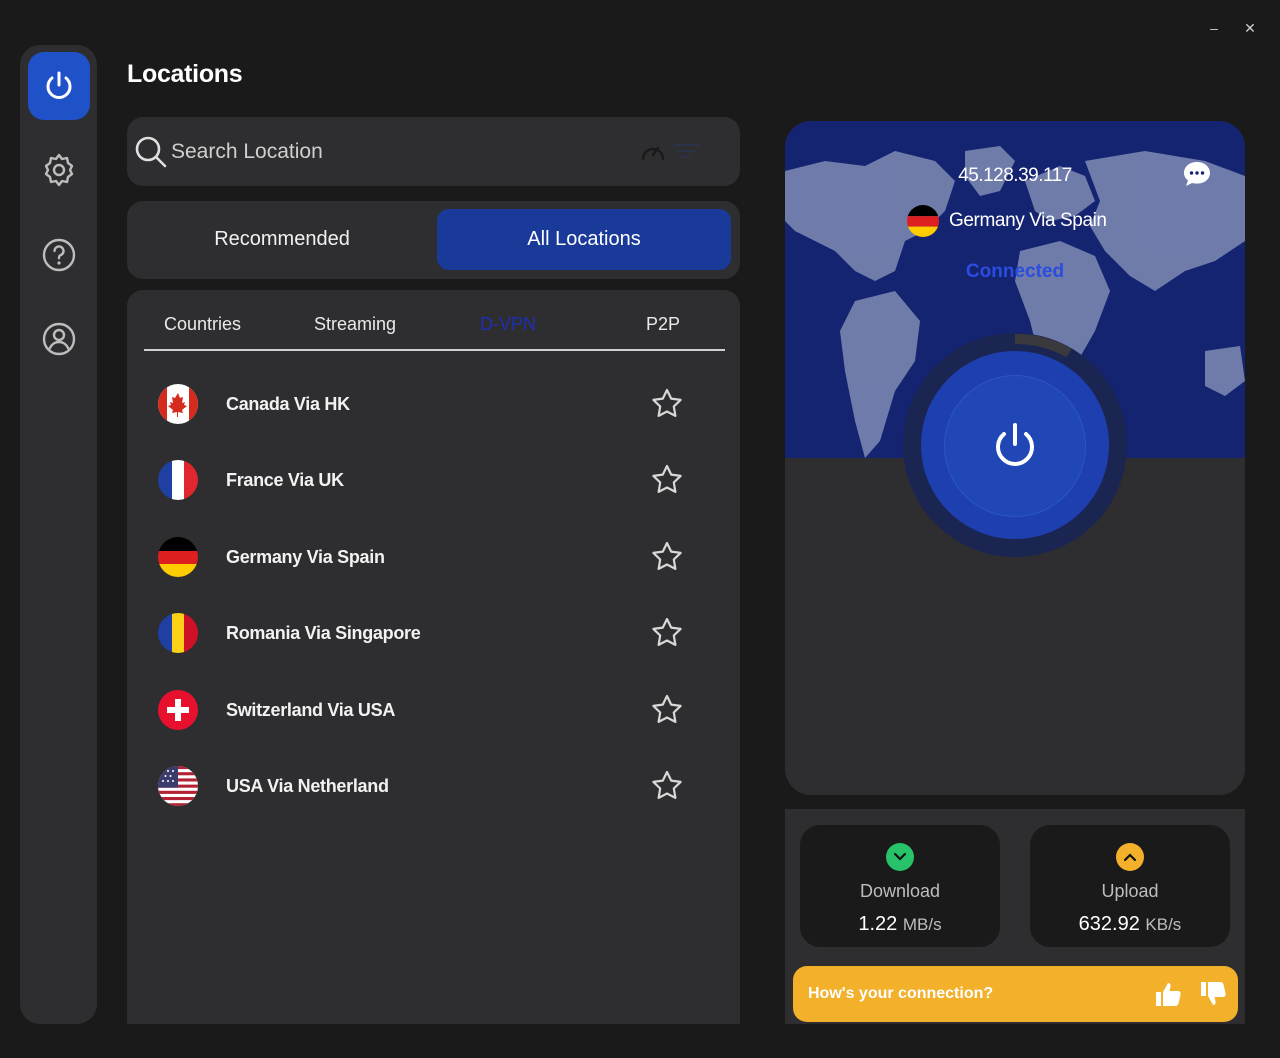 The height and width of the screenshot is (1058, 1280). What do you see at coordinates (900, 891) in the screenshot?
I see `download-label: Download` at bounding box center [900, 891].